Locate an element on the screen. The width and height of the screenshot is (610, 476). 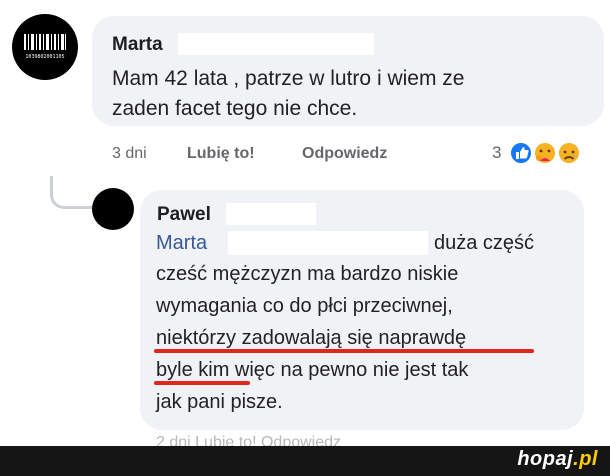
avatar-barcode: 1039802001105 is located at coordinates (45, 47).